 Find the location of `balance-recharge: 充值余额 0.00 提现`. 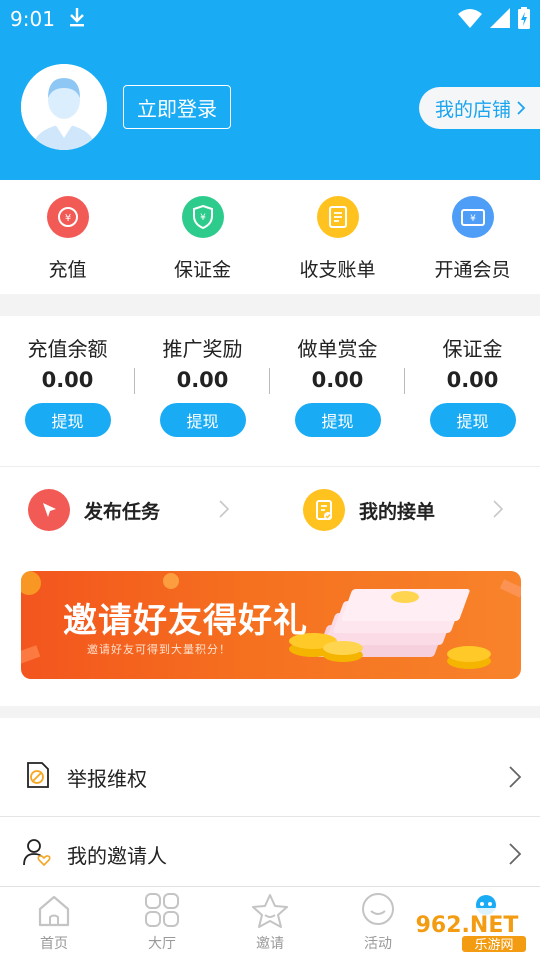

balance-recharge: 充值余额 0.00 提现 is located at coordinates (67, 391).